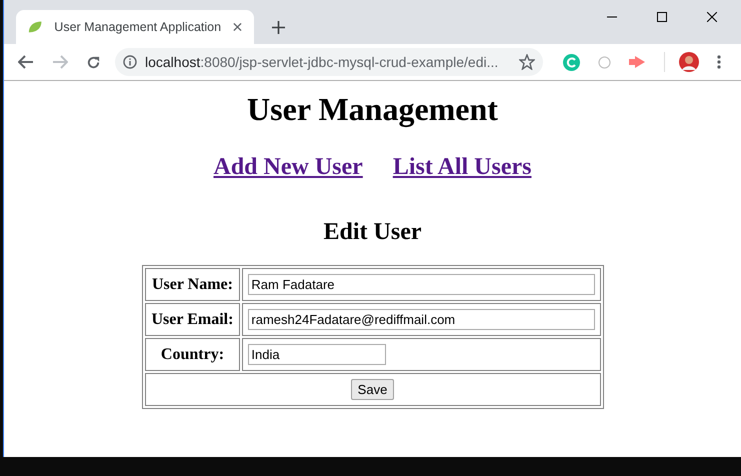 The width and height of the screenshot is (741, 476). What do you see at coordinates (637, 62) in the screenshot?
I see `play-arrow-icon` at bounding box center [637, 62].